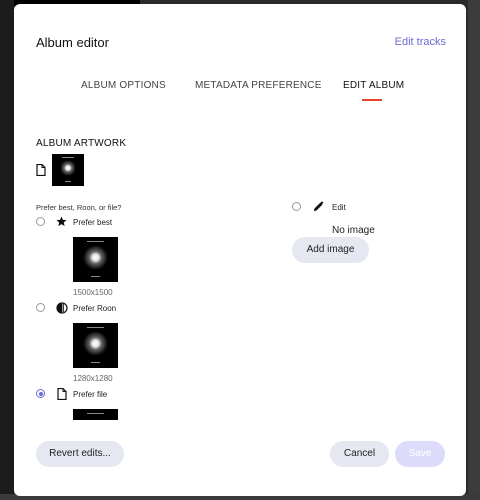  Describe the element at coordinates (339, 207) in the screenshot. I see `edit-label: Edit` at that location.